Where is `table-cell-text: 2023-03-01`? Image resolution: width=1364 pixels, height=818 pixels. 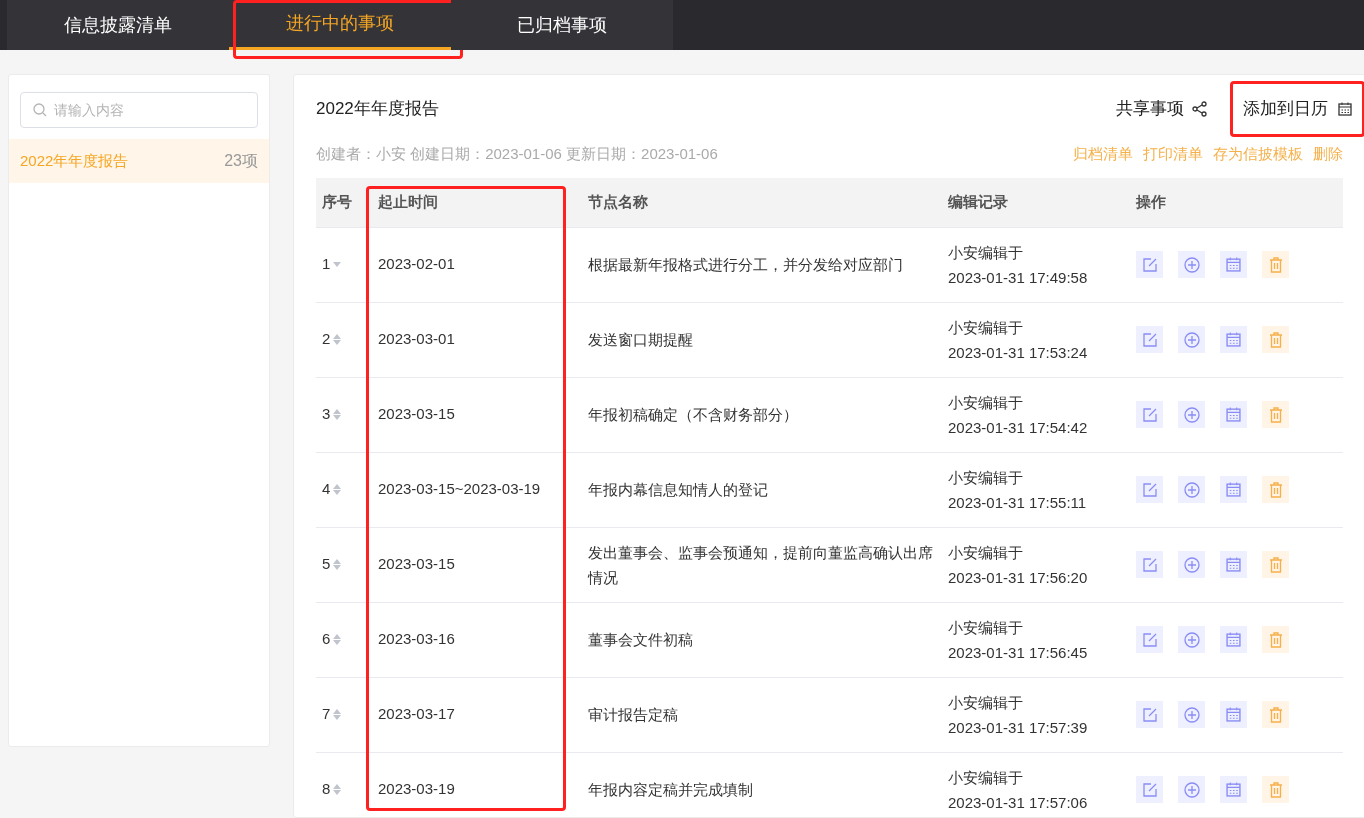
table-cell-text: 2023-03-01 is located at coordinates (416, 339).